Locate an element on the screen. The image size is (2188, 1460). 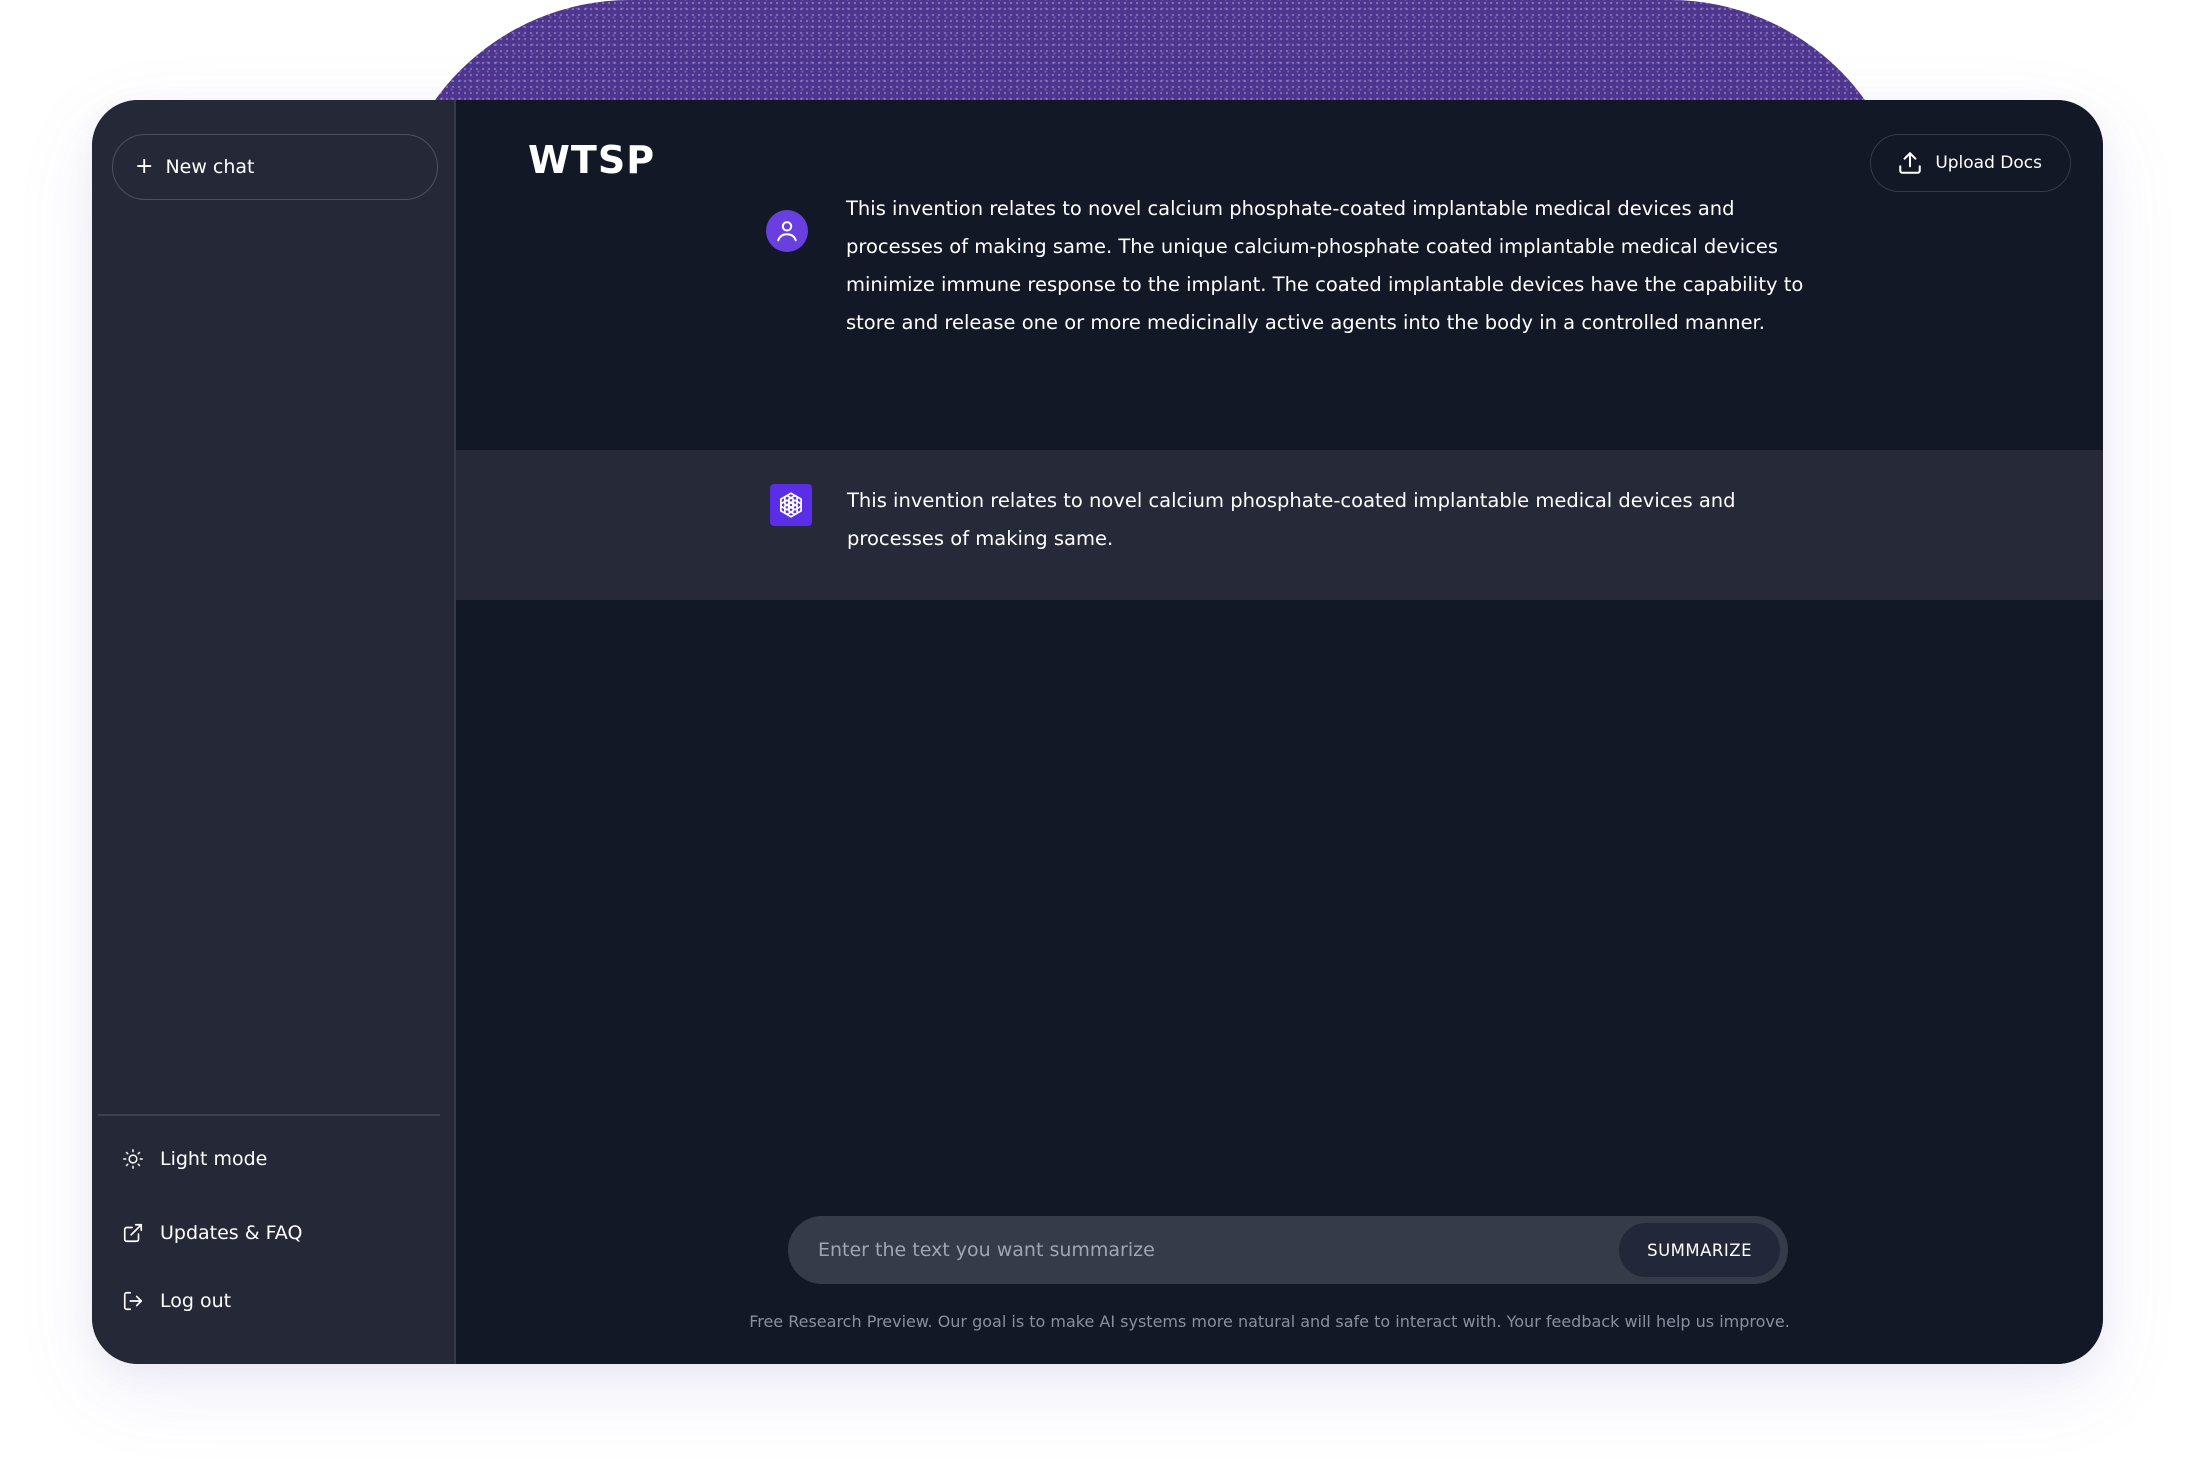
sidebar-item-light-mode: Light mode is located at coordinates (194, 1159).